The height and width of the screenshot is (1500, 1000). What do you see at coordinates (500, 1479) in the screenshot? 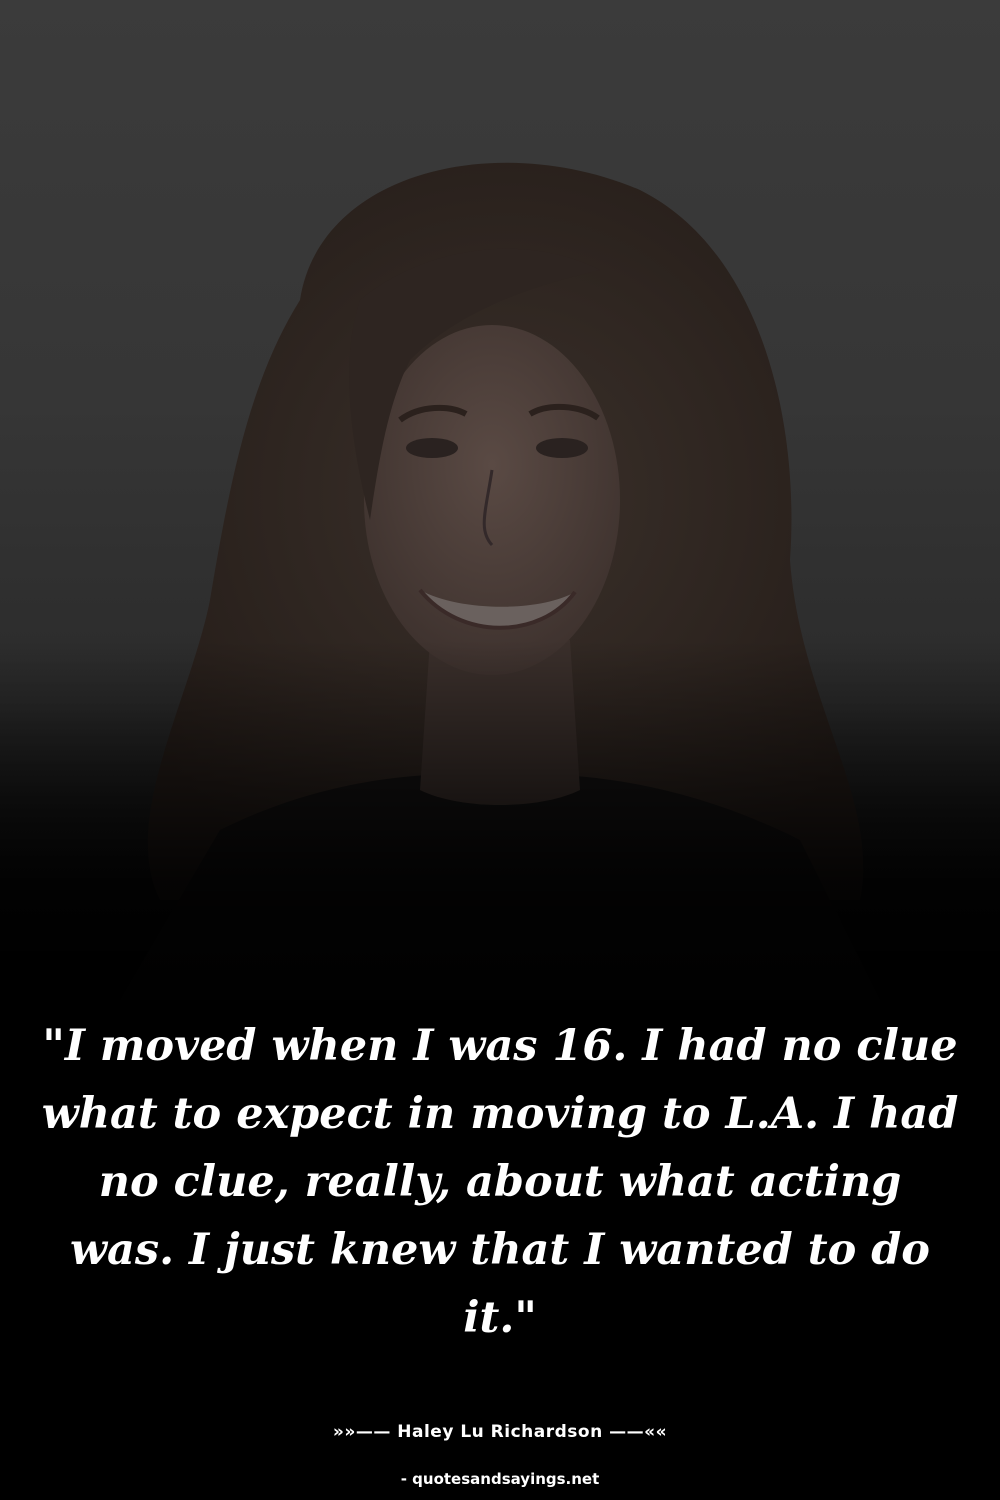
I see `site-watermark: - quotesandsayings.net` at bounding box center [500, 1479].